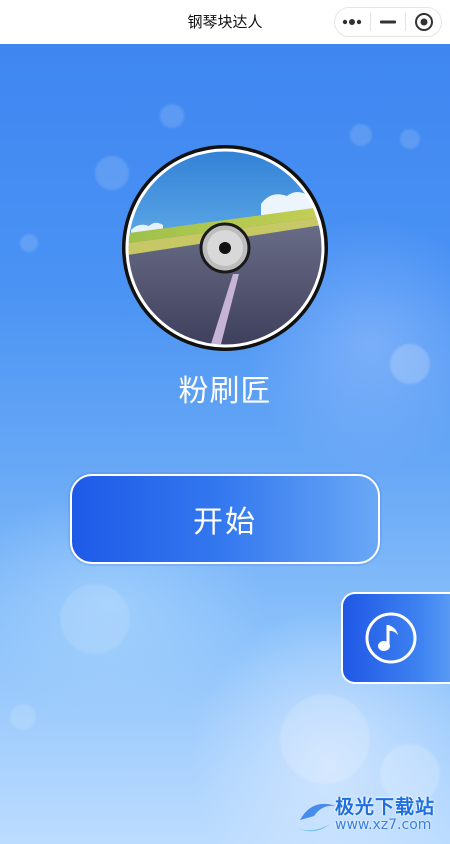 The image size is (450, 844). I want to click on watermark-brand: 极光下载站, so click(385, 807).